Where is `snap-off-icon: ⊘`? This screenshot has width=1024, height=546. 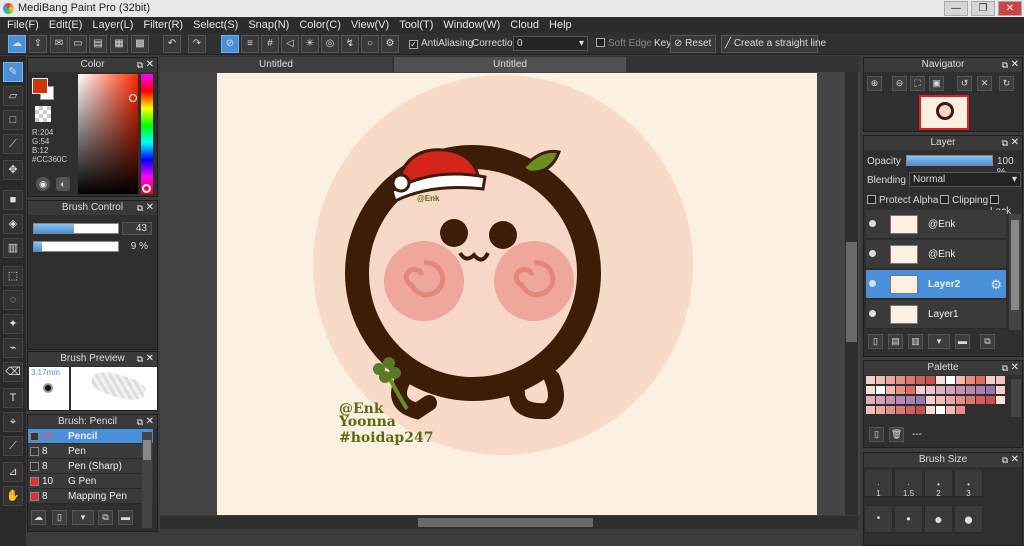 snap-off-icon: ⊘ is located at coordinates (230, 44).